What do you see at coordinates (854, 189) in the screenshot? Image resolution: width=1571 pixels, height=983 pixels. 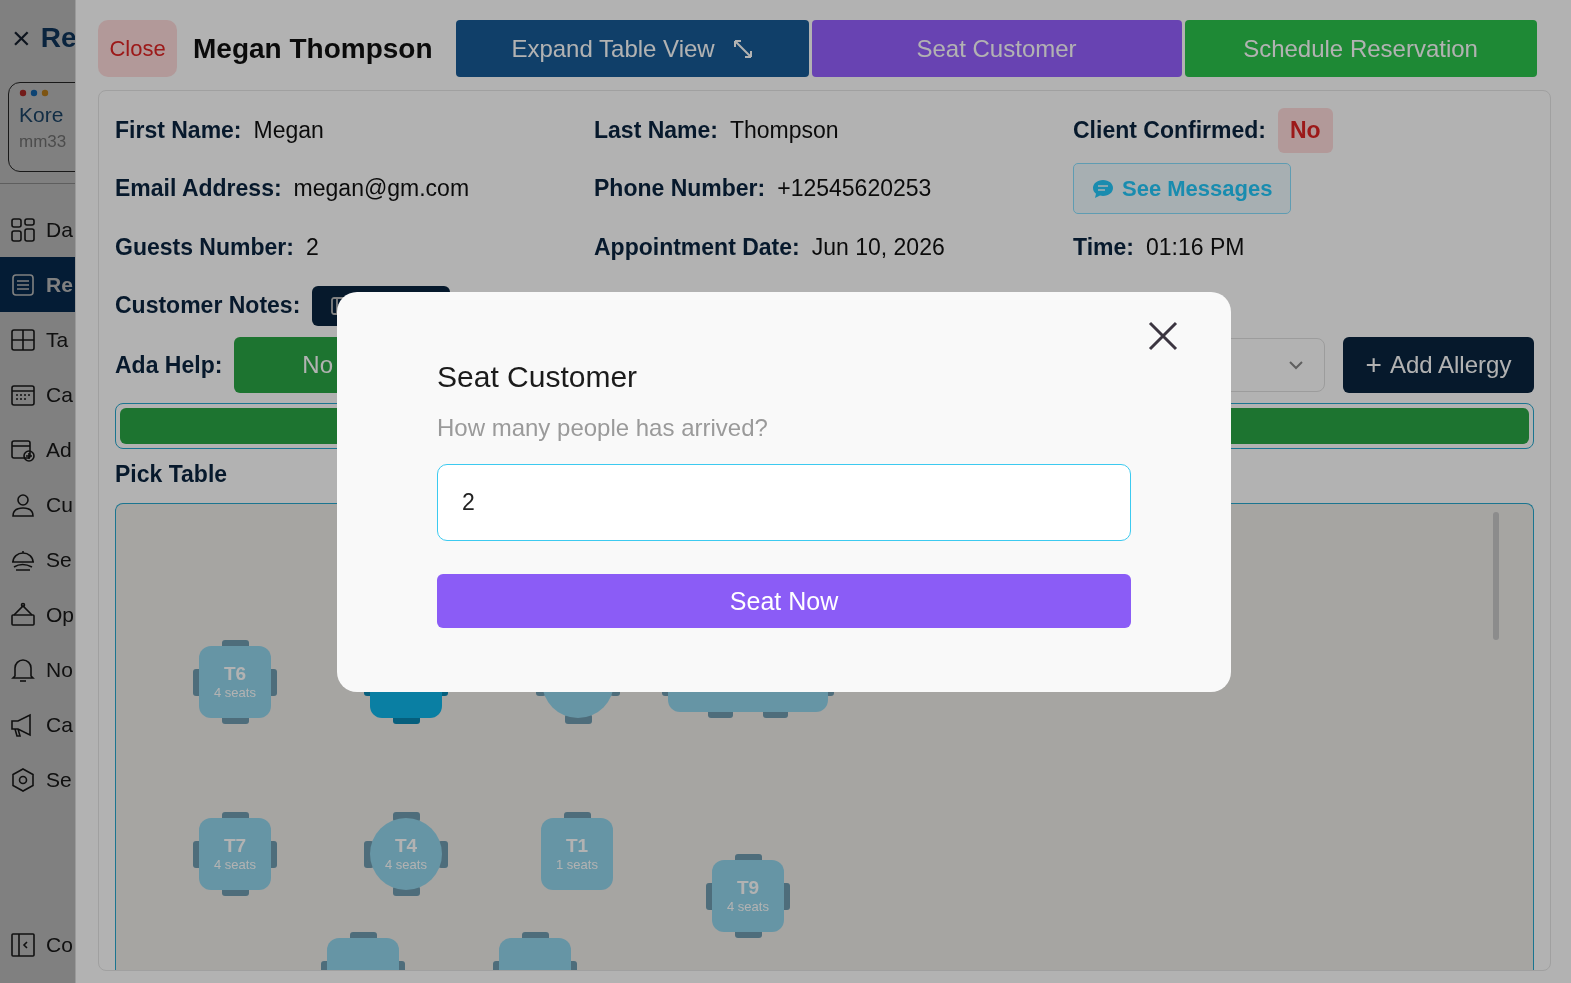 I see `field-value: +12545620253` at bounding box center [854, 189].